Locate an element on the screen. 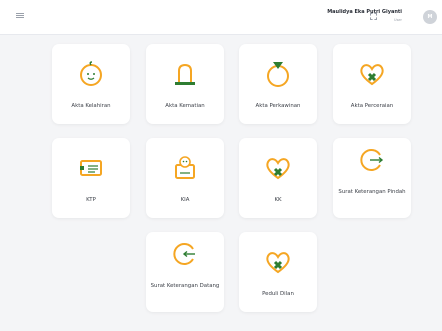 This screenshot has height=331, width=442. user-name: Maulidya Eka Putri Giyanti is located at coordinates (364, 12).